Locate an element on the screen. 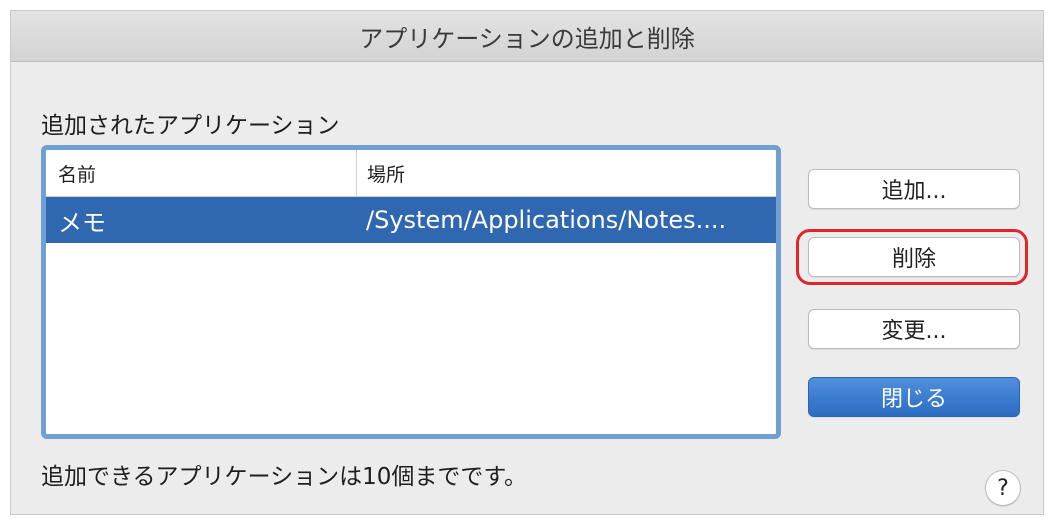 The height and width of the screenshot is (525, 1054). list-header: 名前 場所 is located at coordinates (411, 173).